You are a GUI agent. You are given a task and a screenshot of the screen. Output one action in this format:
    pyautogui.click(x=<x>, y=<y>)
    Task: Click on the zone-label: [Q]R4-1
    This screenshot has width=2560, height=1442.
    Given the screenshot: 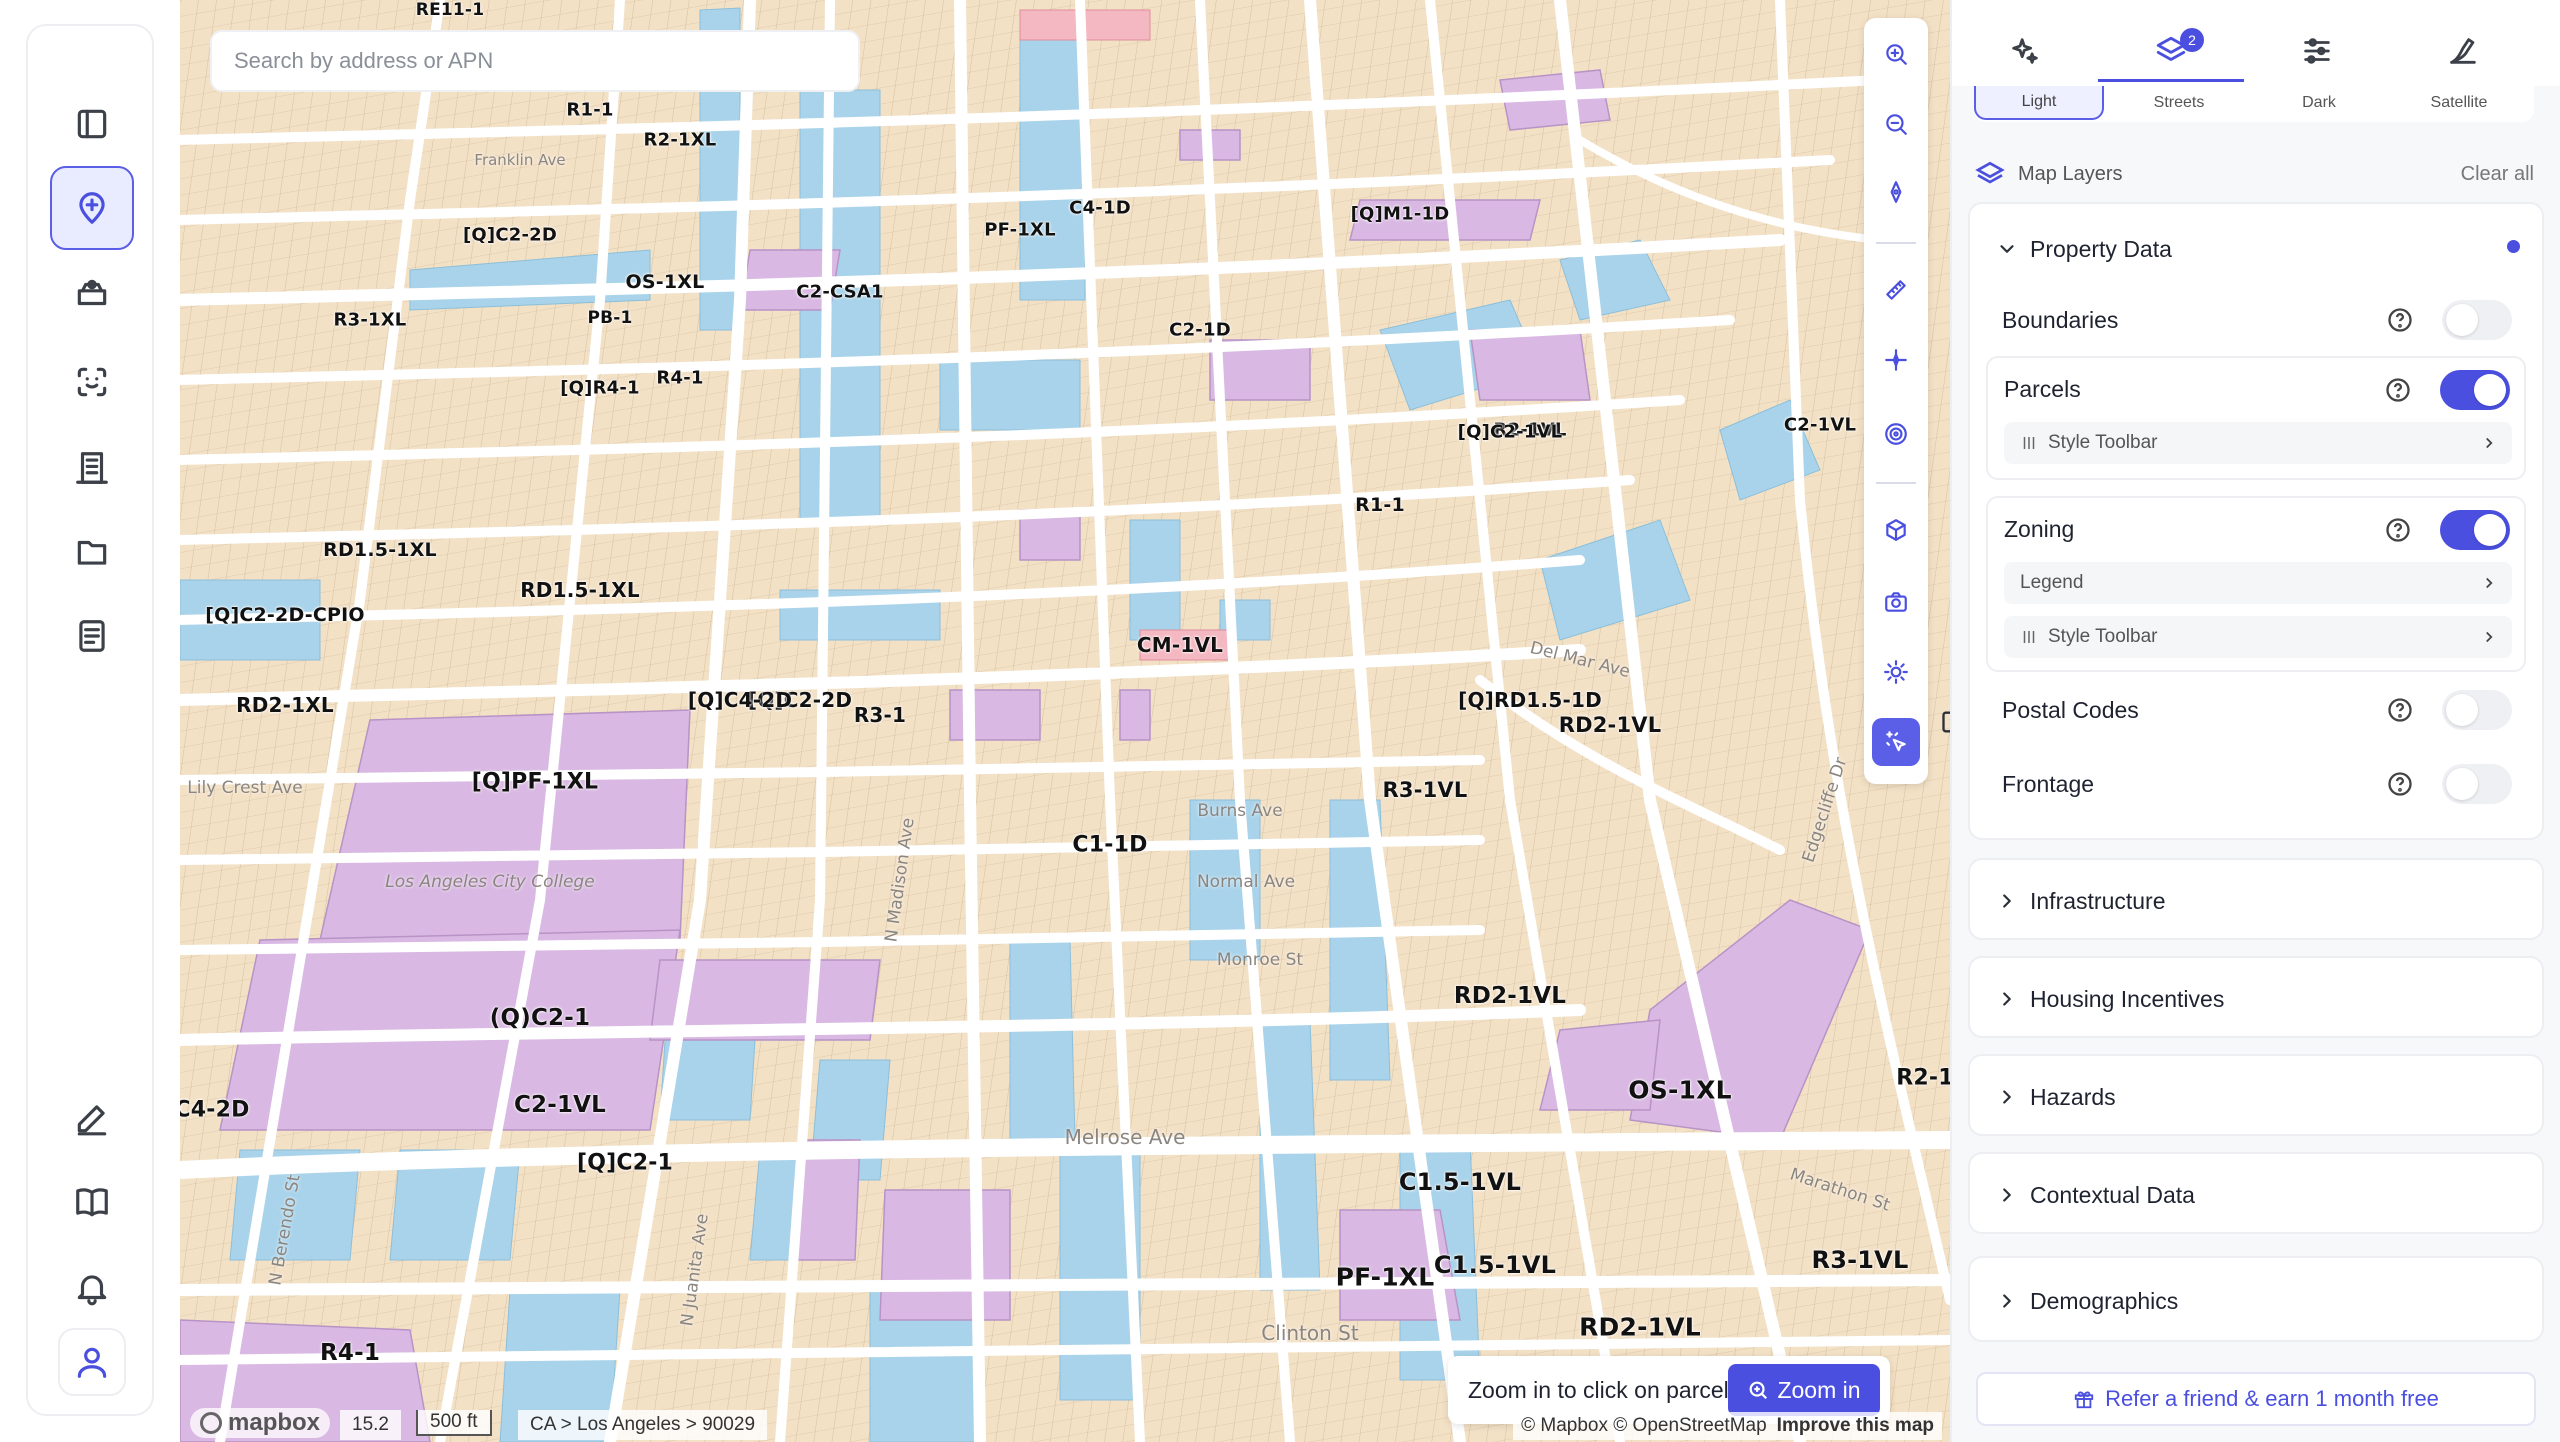 What is the action you would take?
    pyautogui.click(x=600, y=388)
    